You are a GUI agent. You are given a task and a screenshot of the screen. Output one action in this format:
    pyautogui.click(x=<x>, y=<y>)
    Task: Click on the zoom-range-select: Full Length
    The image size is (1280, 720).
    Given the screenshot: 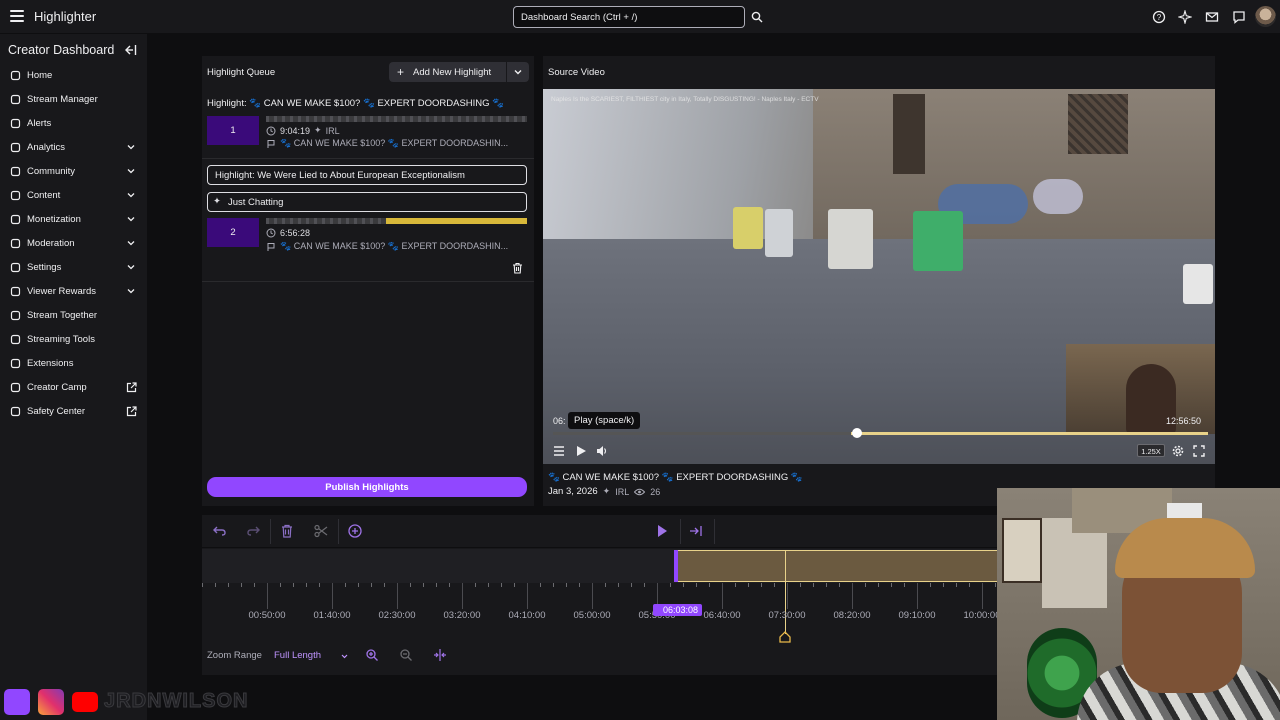 What is the action you would take?
    pyautogui.click(x=311, y=655)
    